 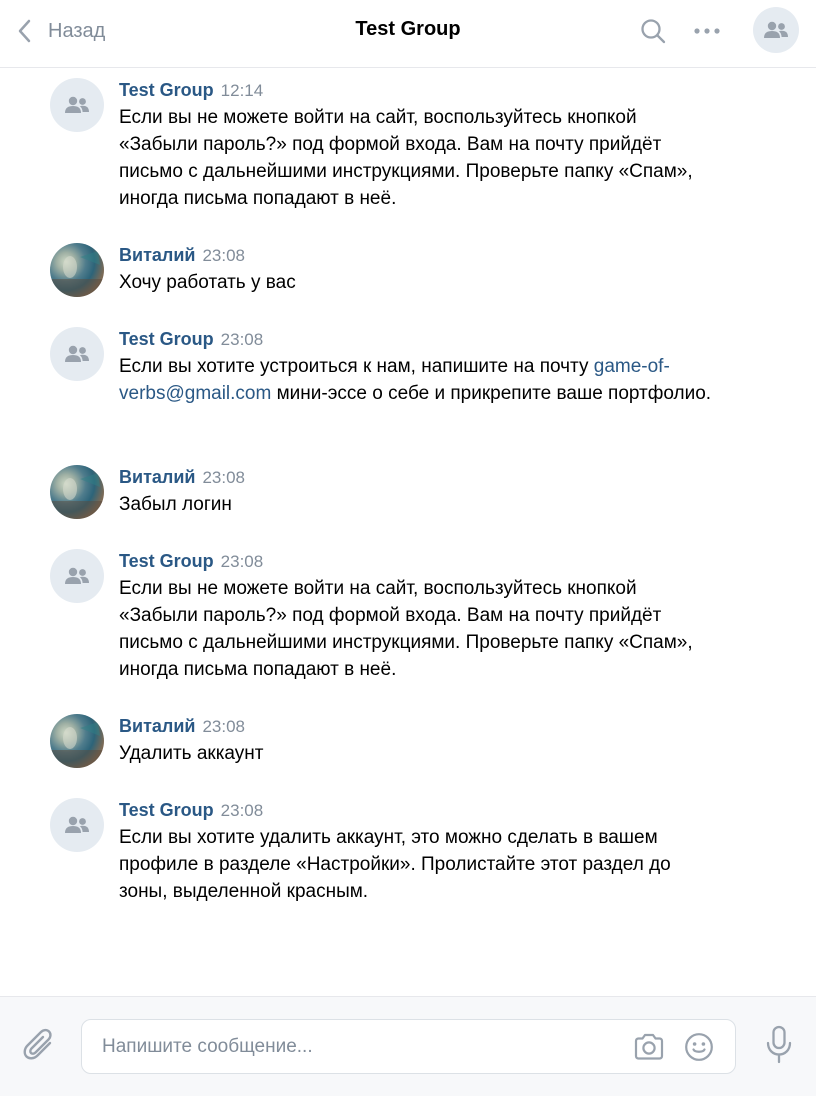 I want to click on more-button, so click(x=707, y=31).